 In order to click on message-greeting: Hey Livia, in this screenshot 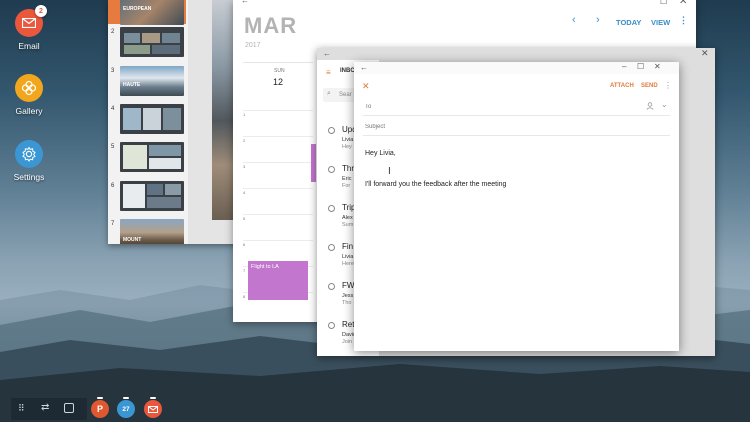, I will do `click(380, 153)`.